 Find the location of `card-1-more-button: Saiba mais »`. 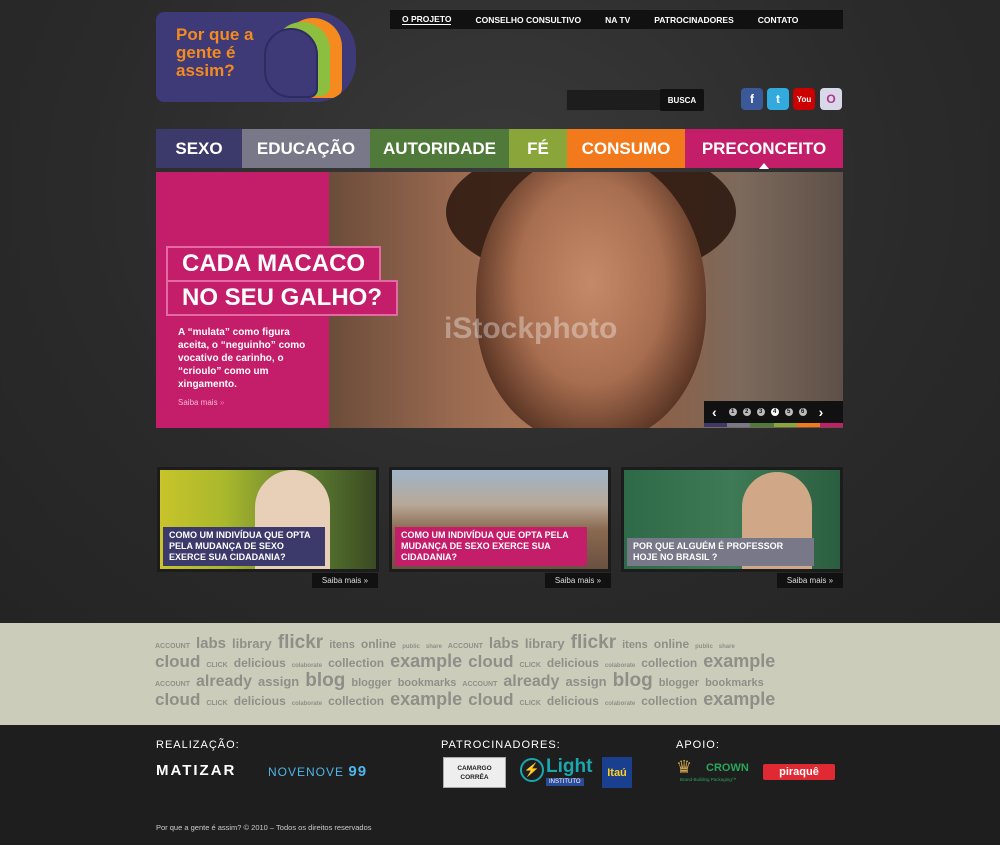

card-1-more-button: Saiba mais » is located at coordinates (345, 580).